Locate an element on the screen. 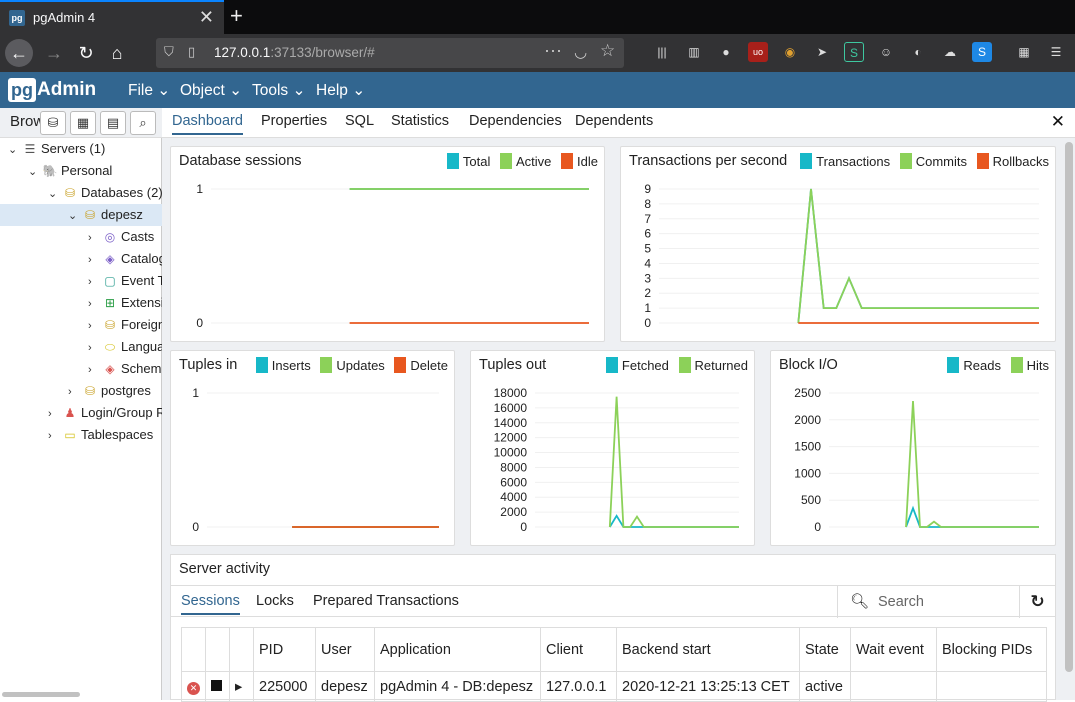 This screenshot has width=1075, height=702. library-icon: ||| is located at coordinates (662, 52).